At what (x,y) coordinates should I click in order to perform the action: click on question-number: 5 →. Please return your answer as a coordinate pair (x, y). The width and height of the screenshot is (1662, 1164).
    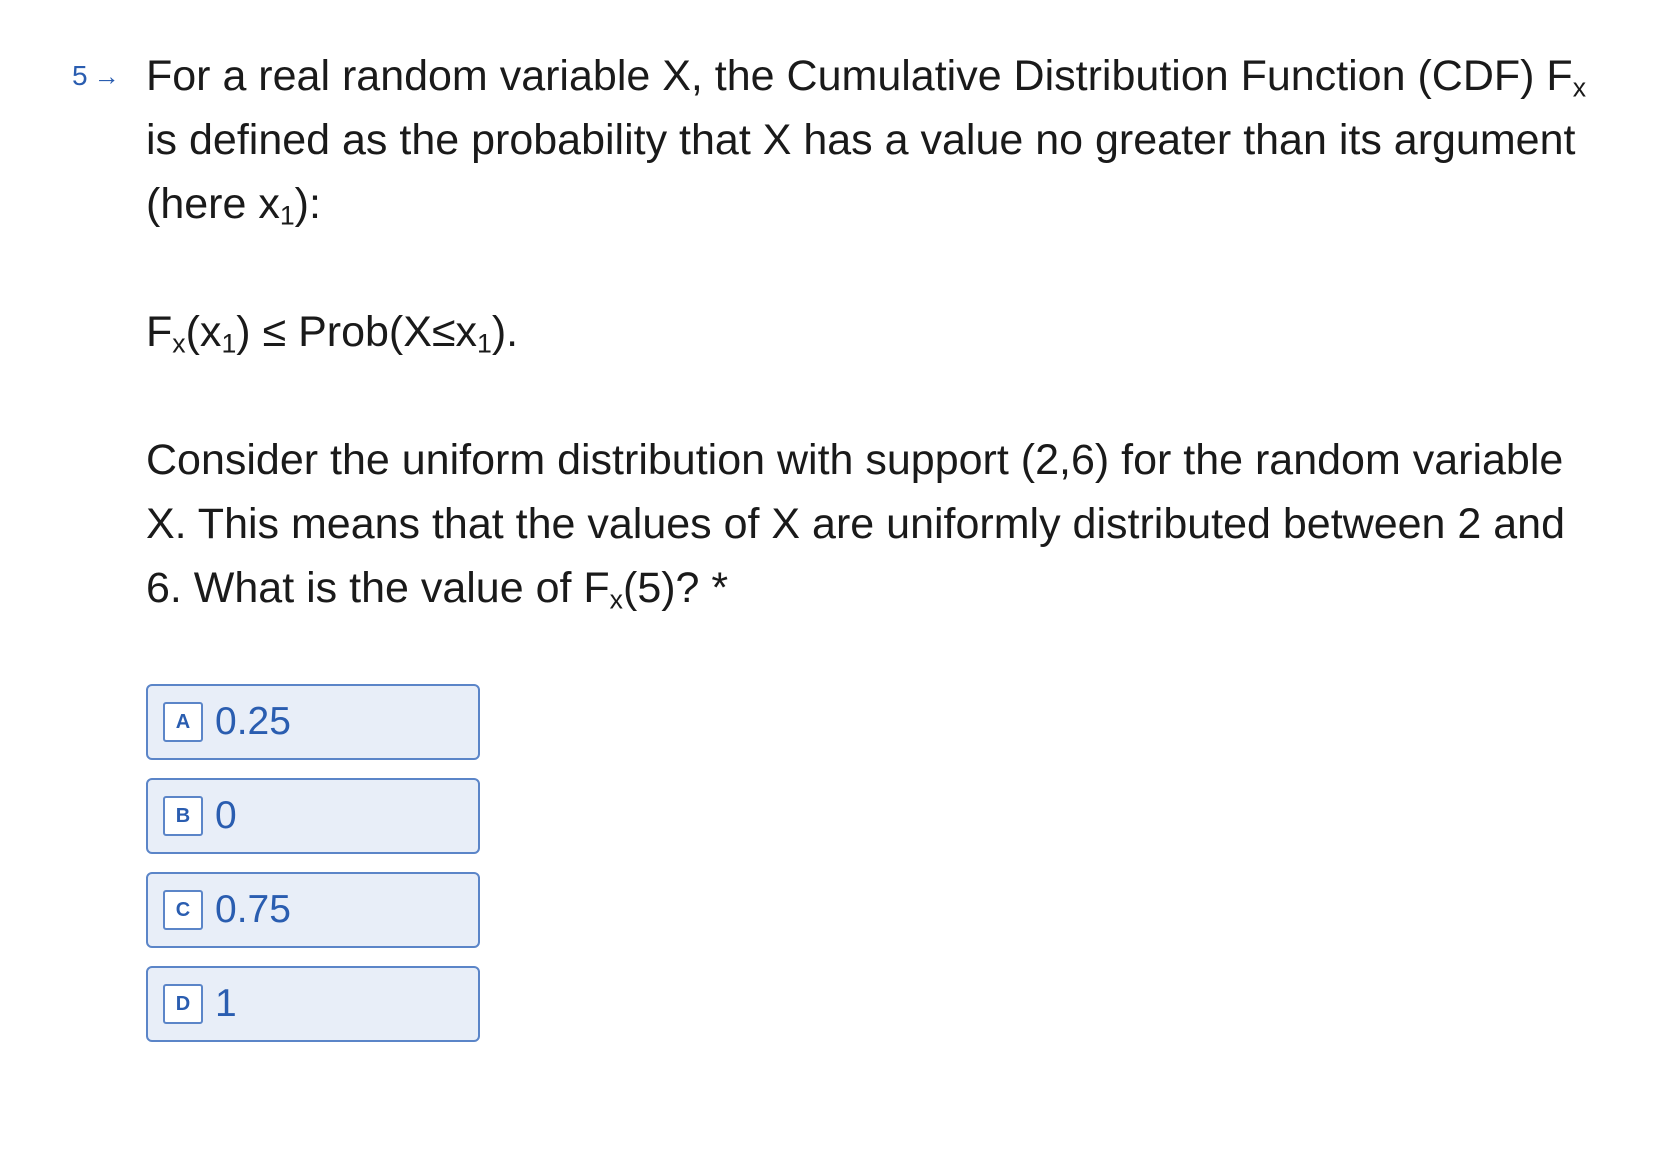
    Looking at the image, I should click on (96, 76).